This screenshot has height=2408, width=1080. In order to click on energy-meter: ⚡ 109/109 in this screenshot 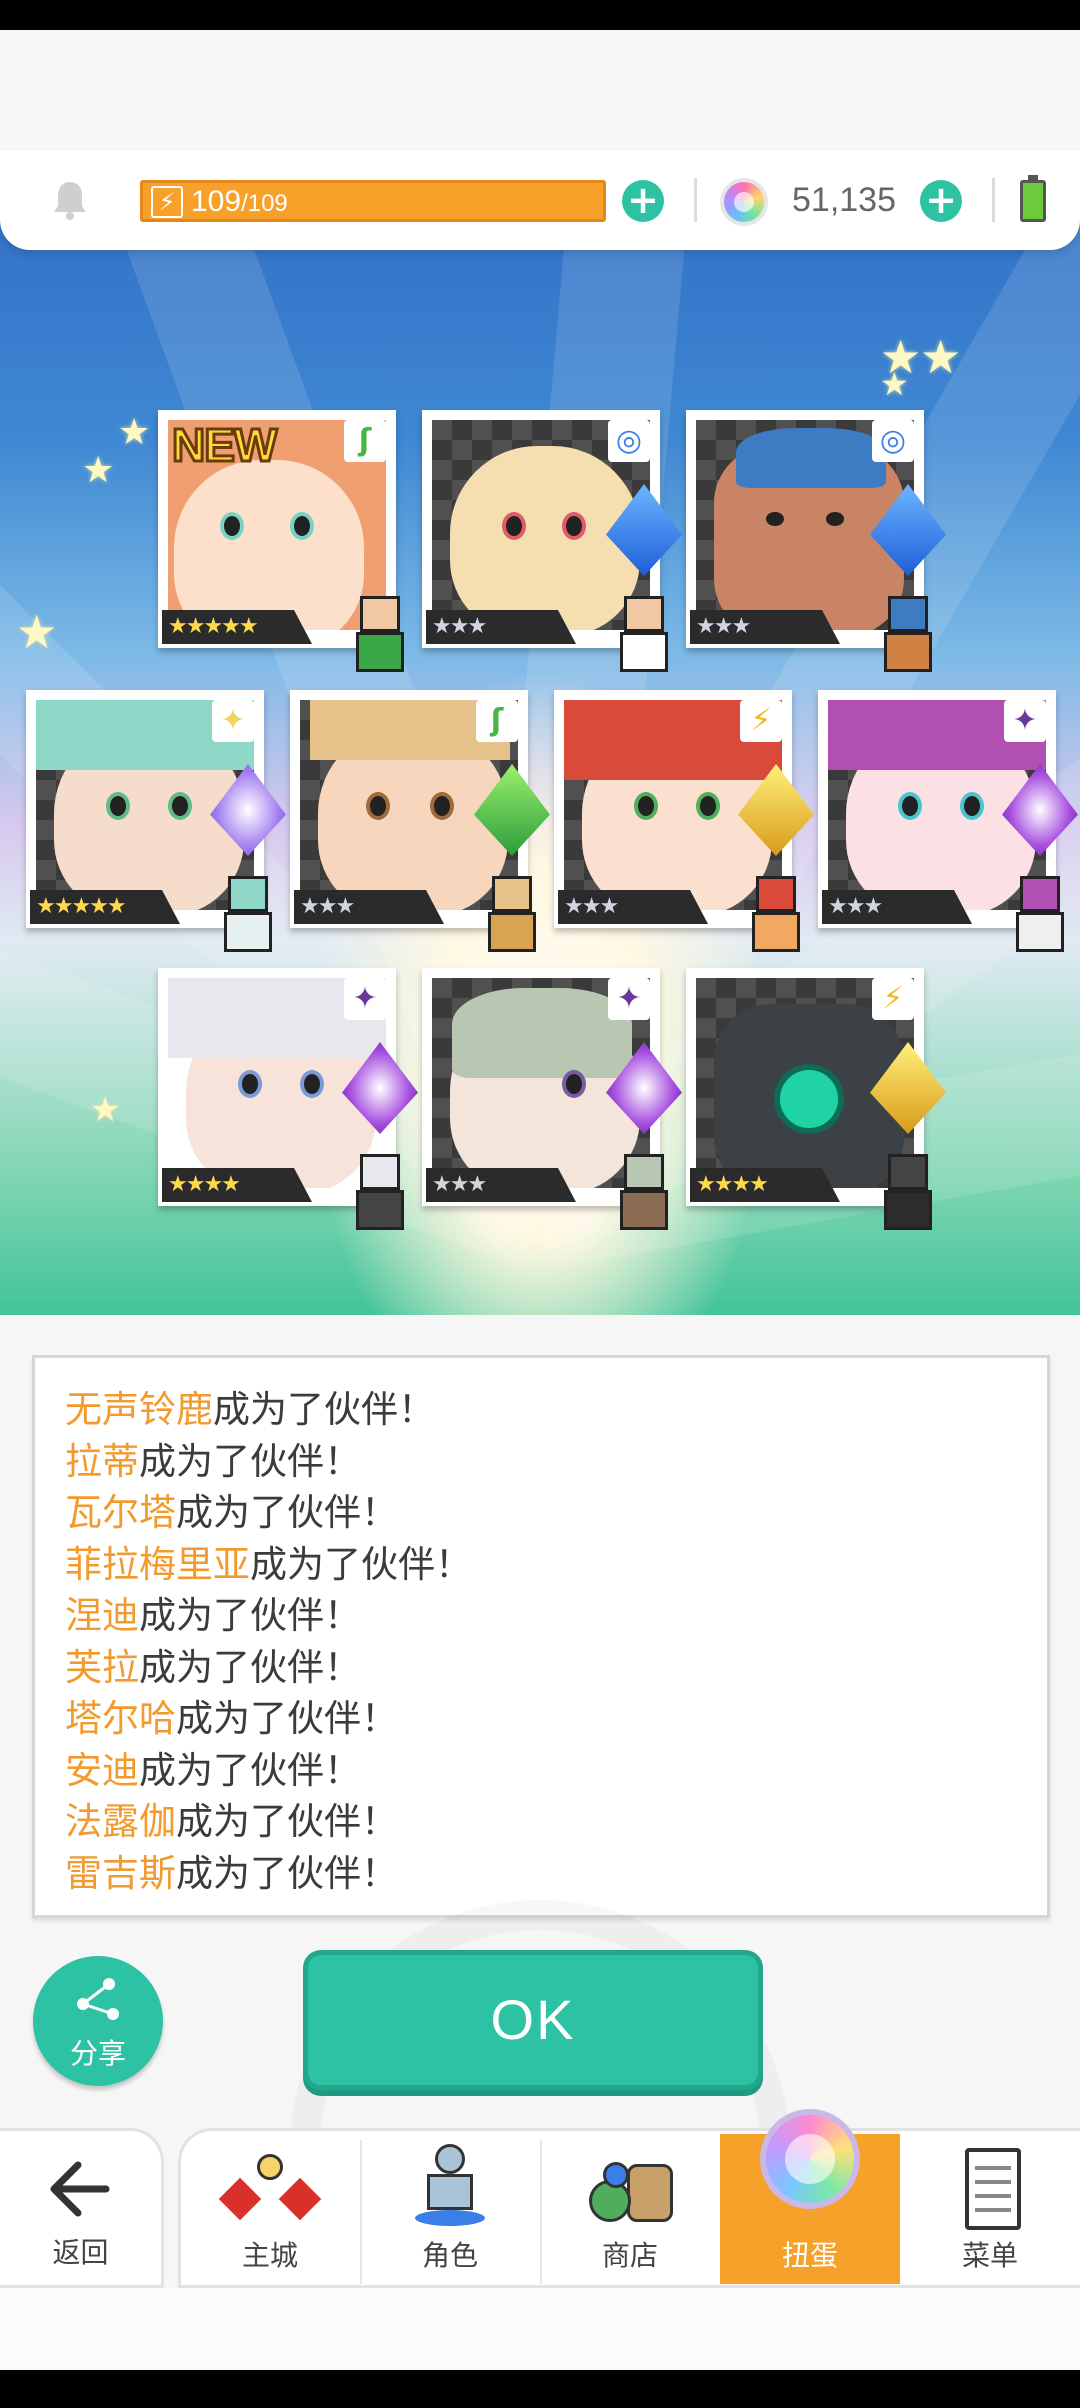, I will do `click(373, 201)`.